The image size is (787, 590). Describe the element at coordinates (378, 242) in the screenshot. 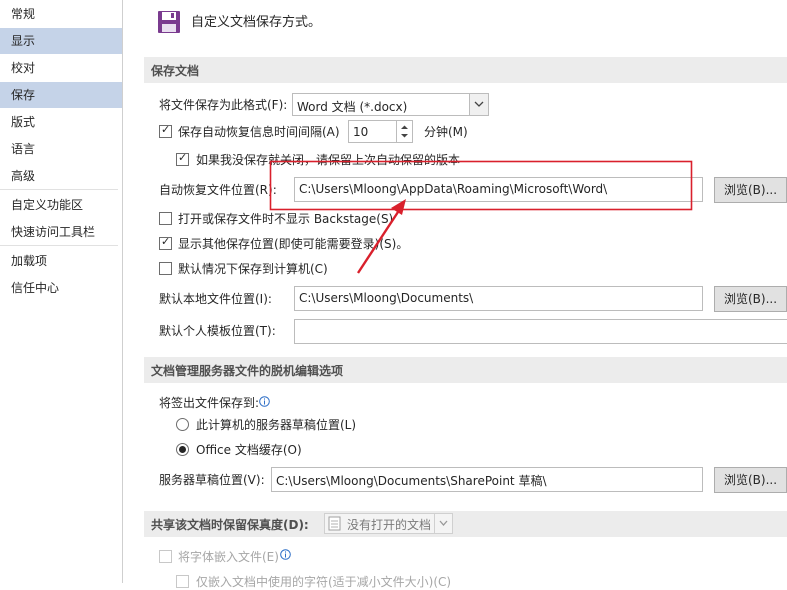

I see `annotation-arrow-shaft` at that location.